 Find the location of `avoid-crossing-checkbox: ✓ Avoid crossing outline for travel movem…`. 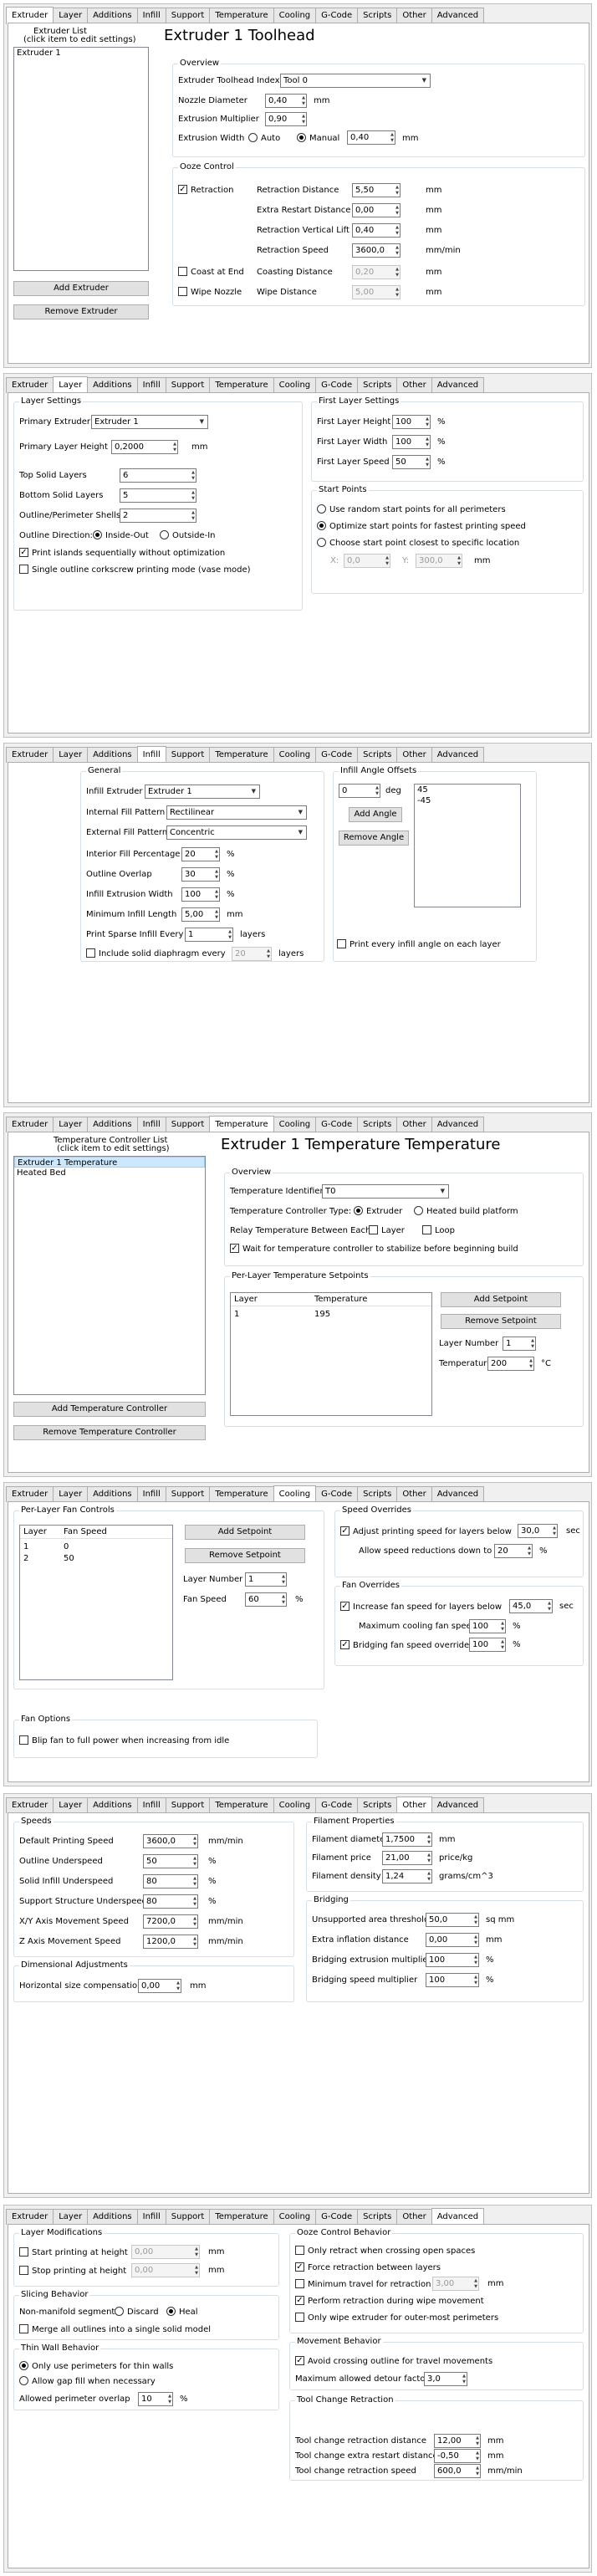

avoid-crossing-checkbox: ✓ Avoid crossing outline for travel movem… is located at coordinates (394, 2361).